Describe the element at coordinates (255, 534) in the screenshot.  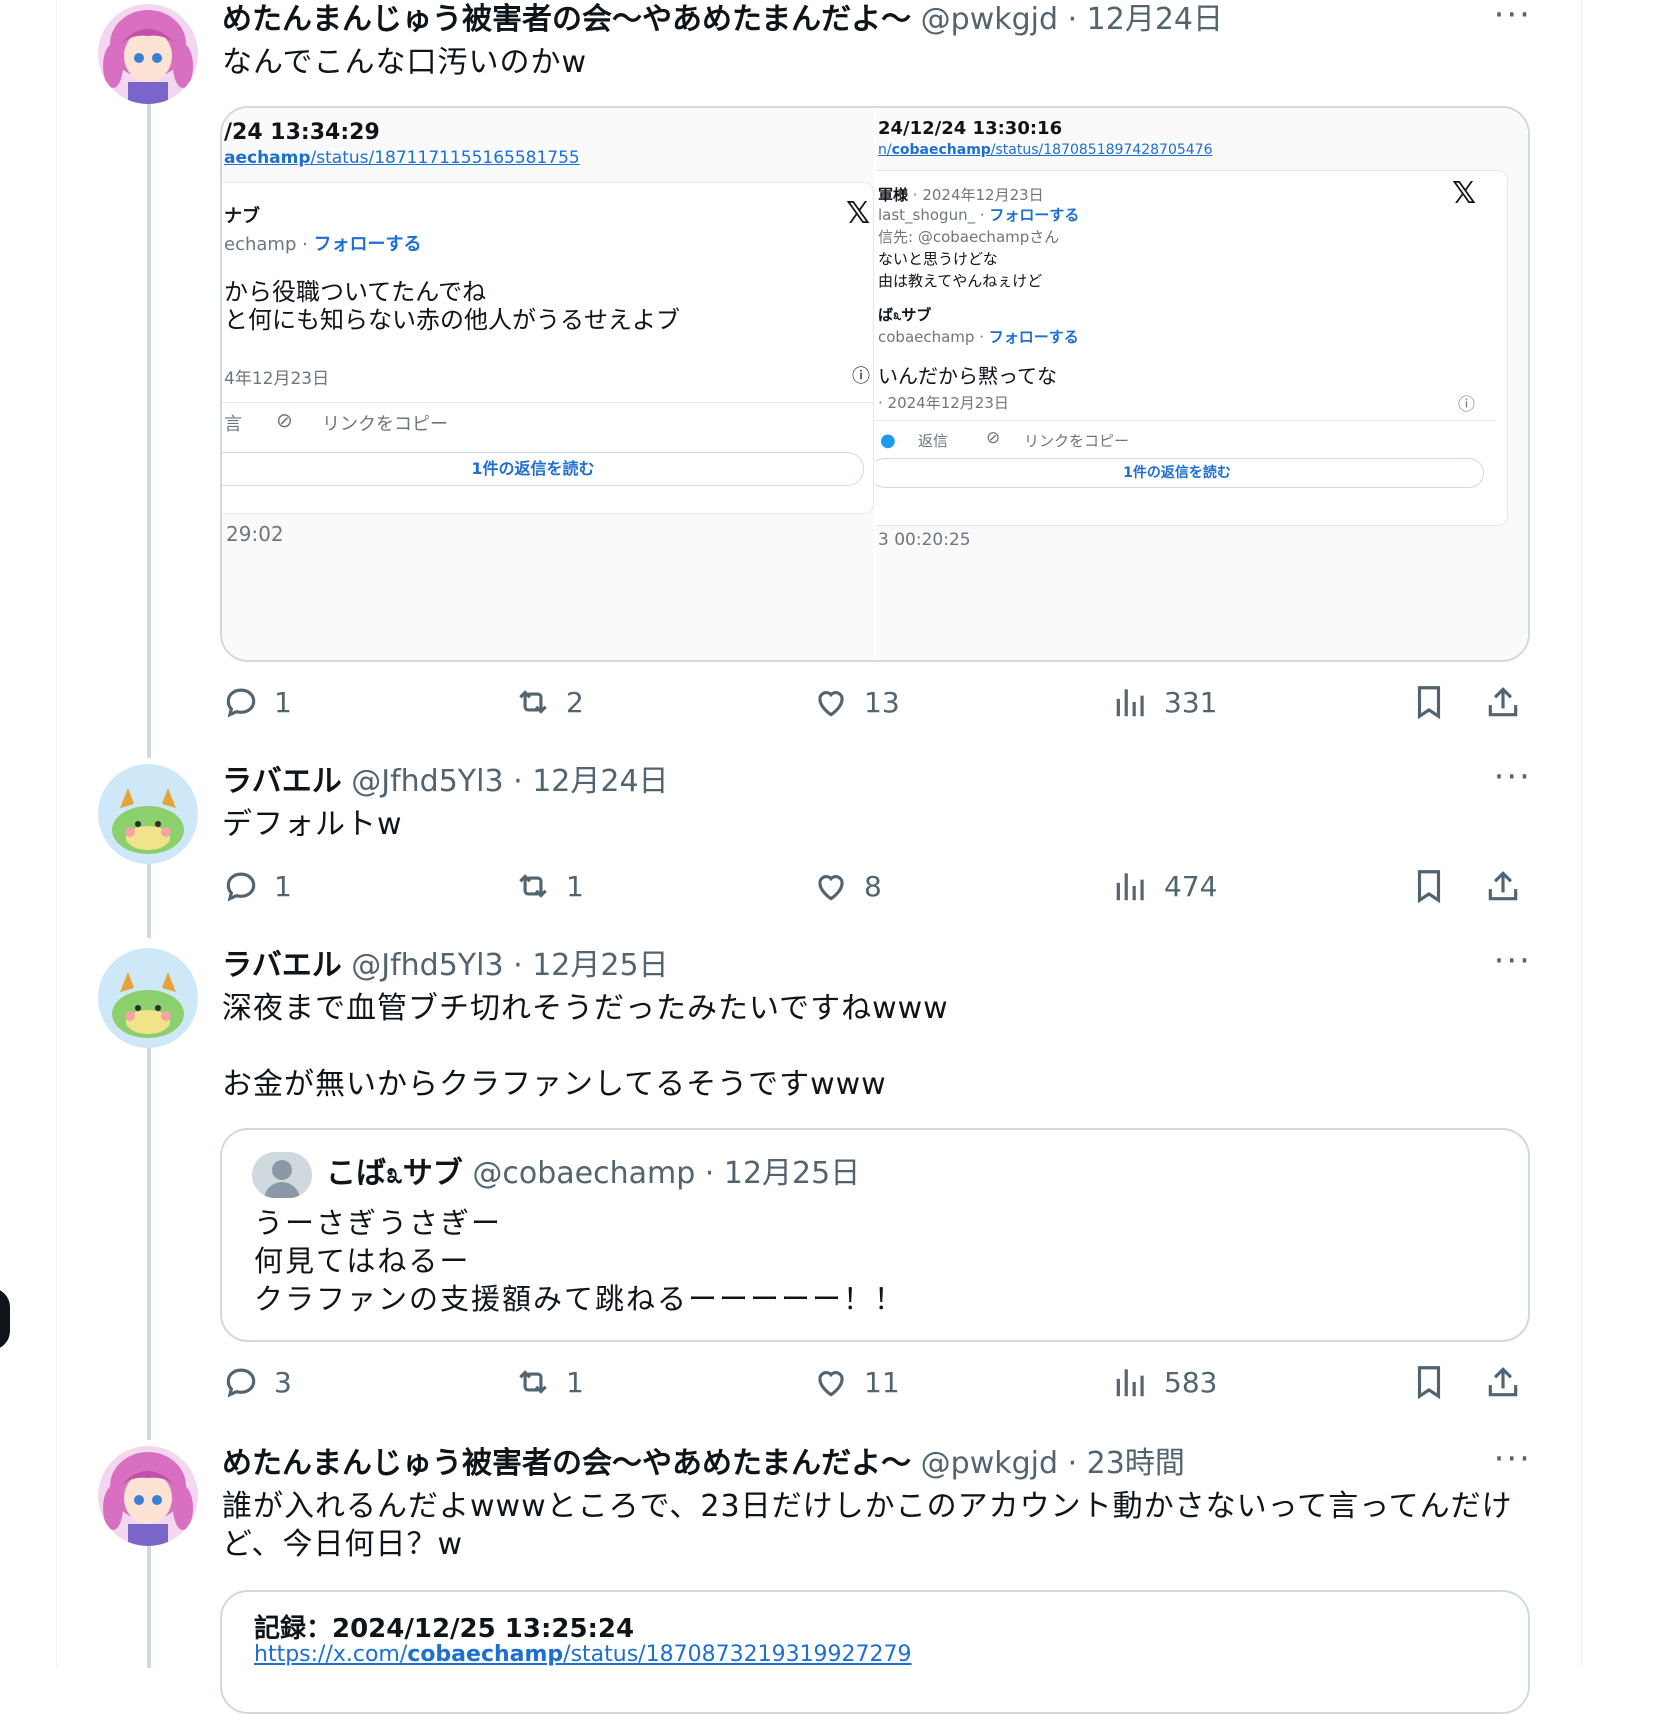
I see `capture-footer-time: 29:02` at that location.